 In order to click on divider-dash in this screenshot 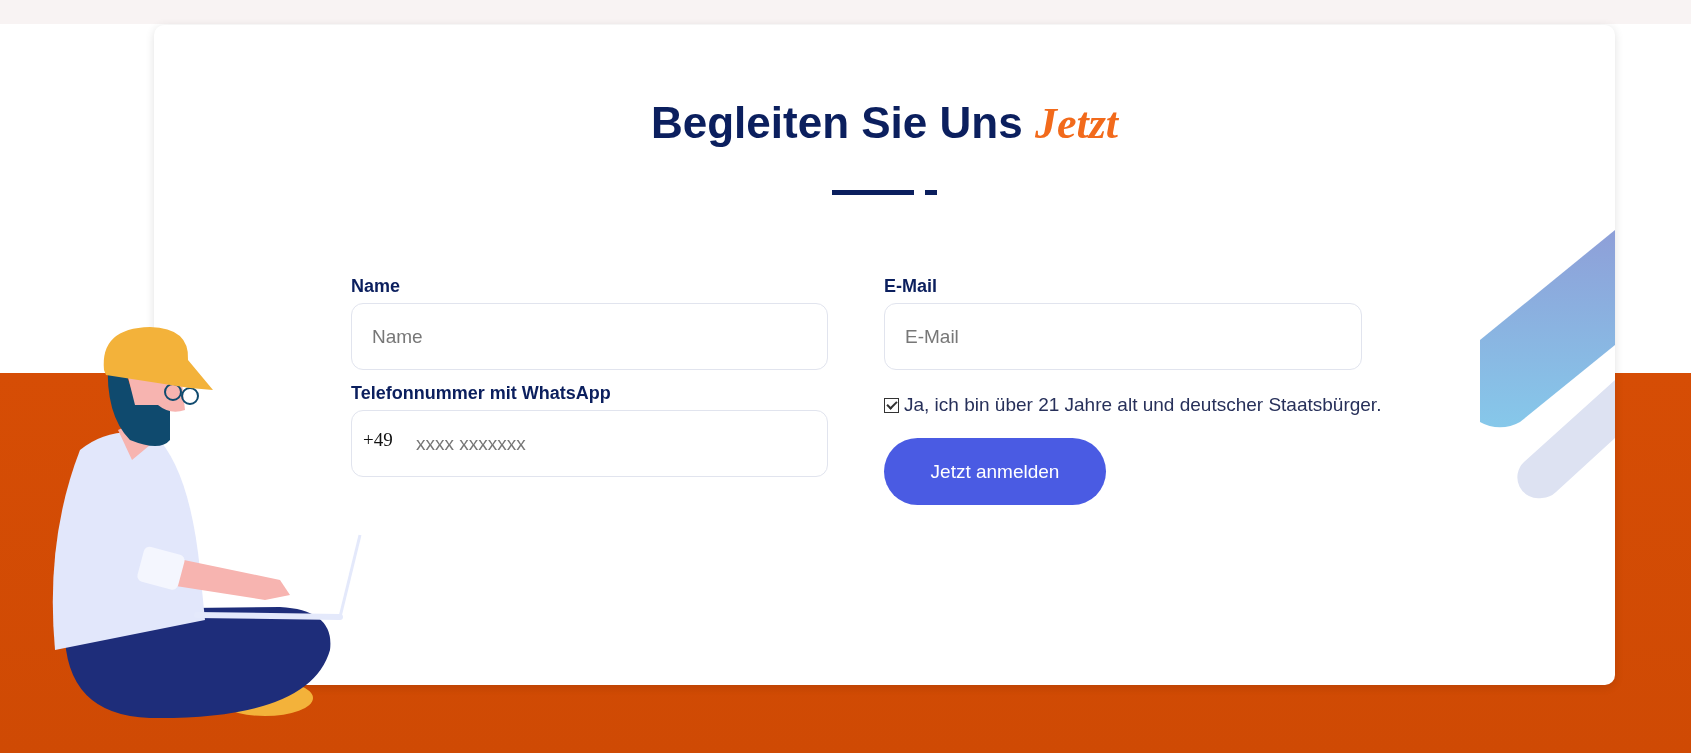, I will do `click(931, 192)`.